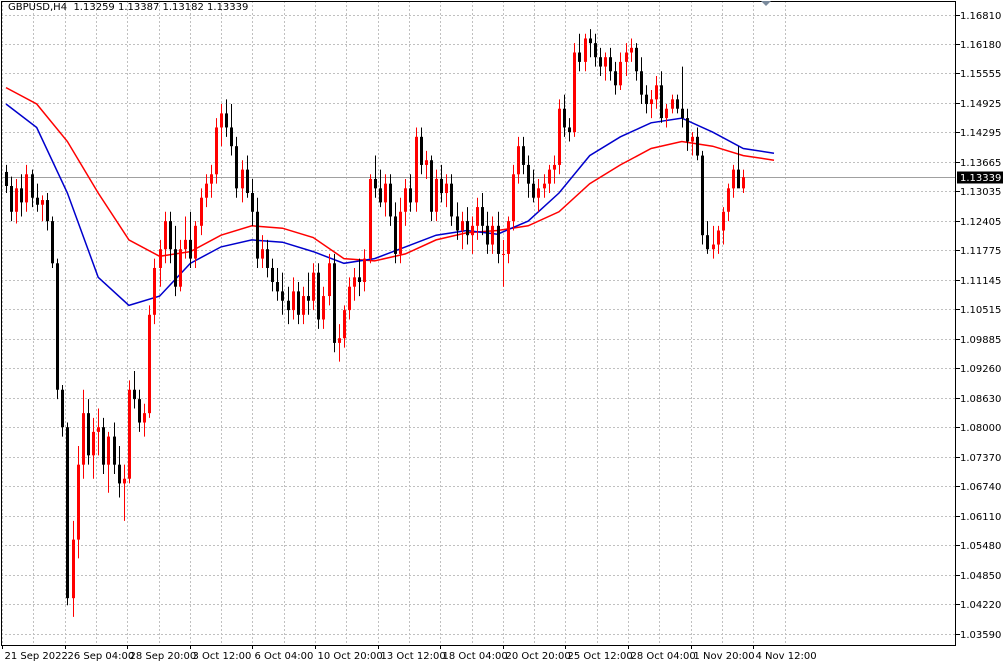 This screenshot has width=1008, height=668. What do you see at coordinates (980, 487) in the screenshot?
I see `price-tick-label: 1.06740` at bounding box center [980, 487].